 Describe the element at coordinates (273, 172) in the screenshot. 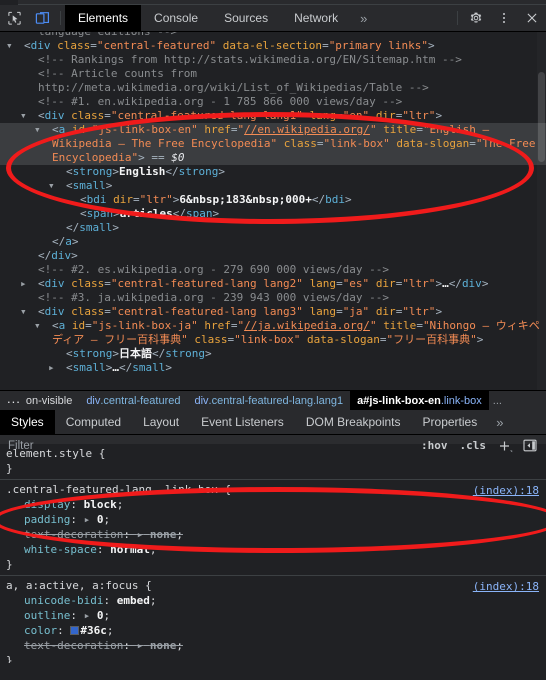

I see `dom-node: <strong>English</strong>` at that location.